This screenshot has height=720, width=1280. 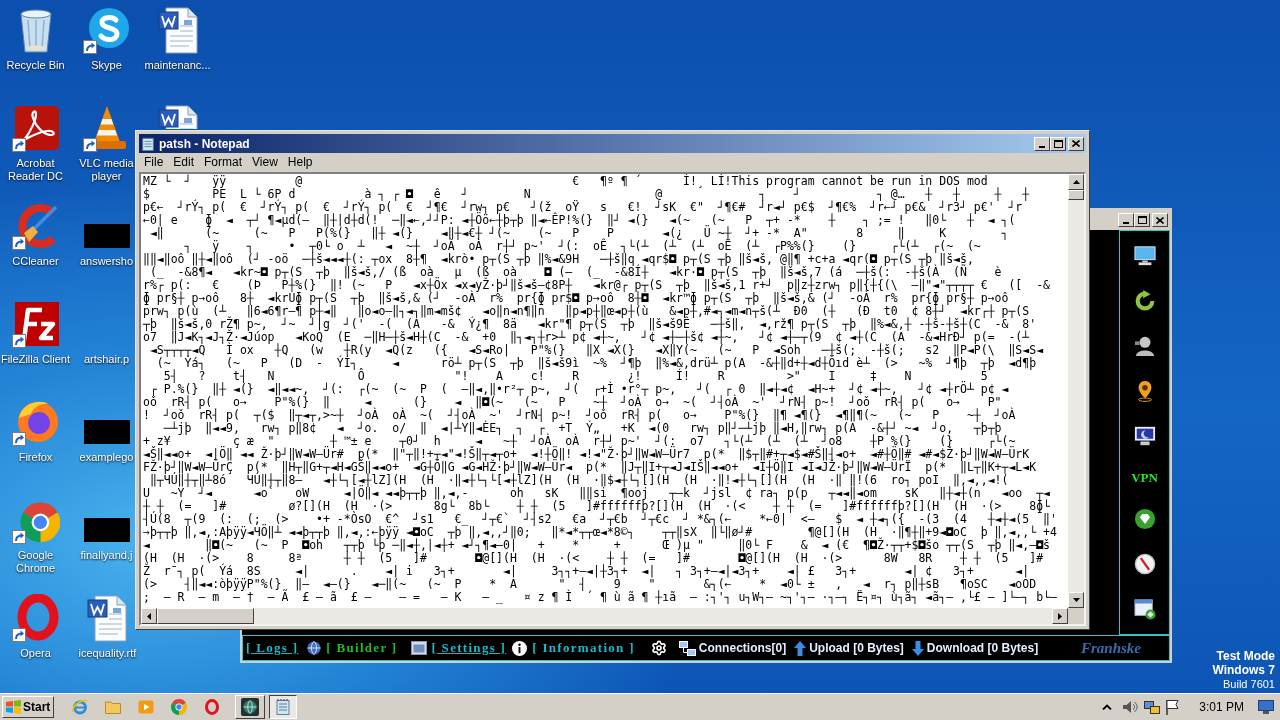 I want to click on text-line: MZ └ ┘ ÿÿ @ € ¶º ¶ ´ Í!¸ LÍ!This program cannot be run in DOS mod, so click(x=565, y=181).